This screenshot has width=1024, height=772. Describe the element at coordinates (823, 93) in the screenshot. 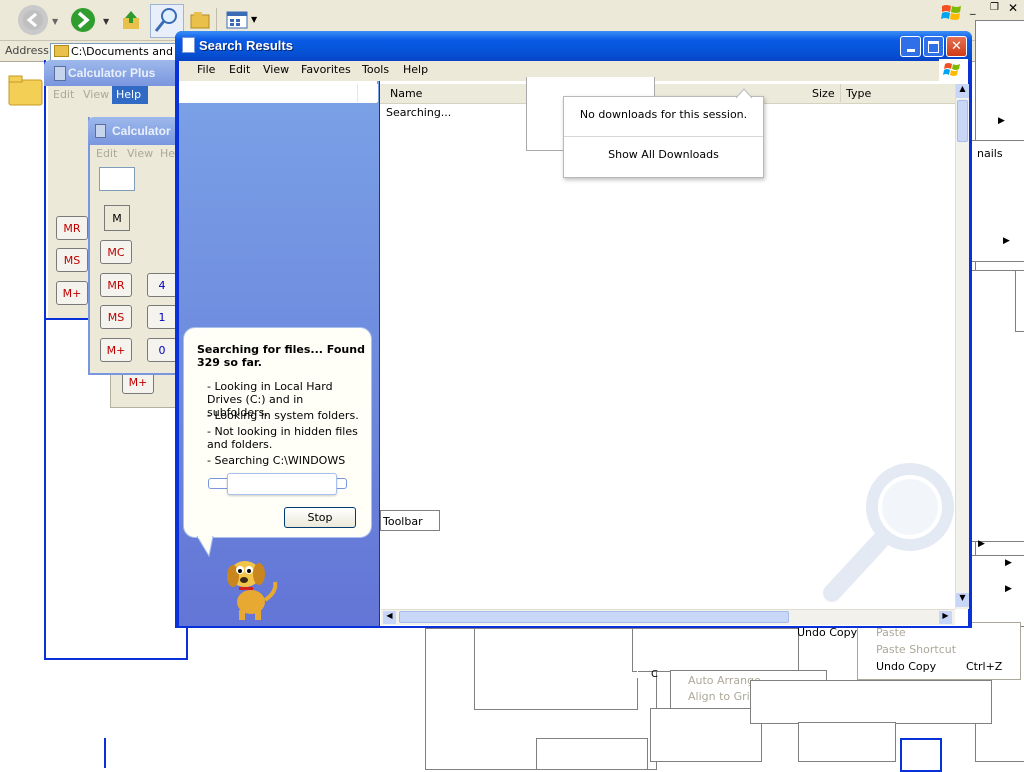

I see `column-size: Size` at that location.